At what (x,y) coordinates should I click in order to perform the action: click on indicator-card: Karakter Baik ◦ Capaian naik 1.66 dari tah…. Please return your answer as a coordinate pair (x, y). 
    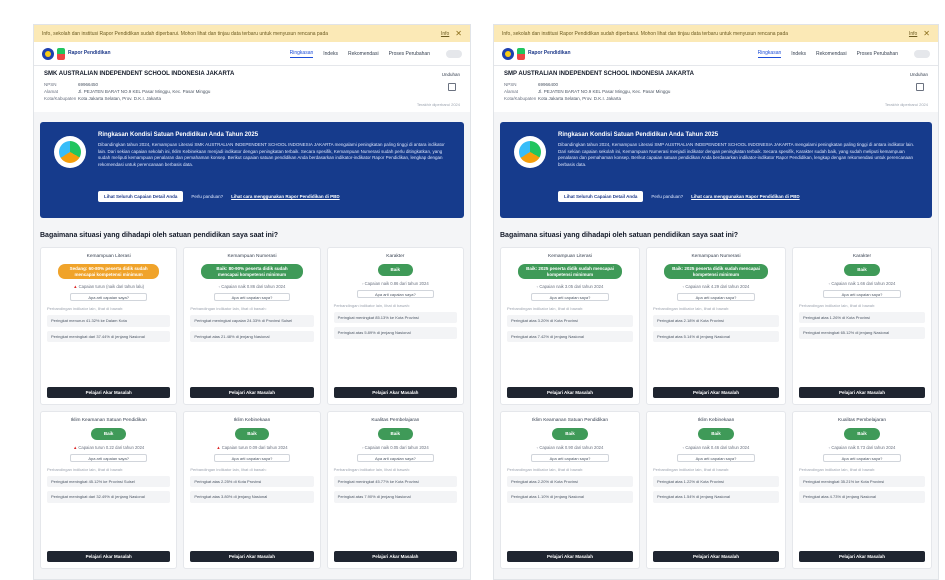
    Looking at the image, I should click on (862, 326).